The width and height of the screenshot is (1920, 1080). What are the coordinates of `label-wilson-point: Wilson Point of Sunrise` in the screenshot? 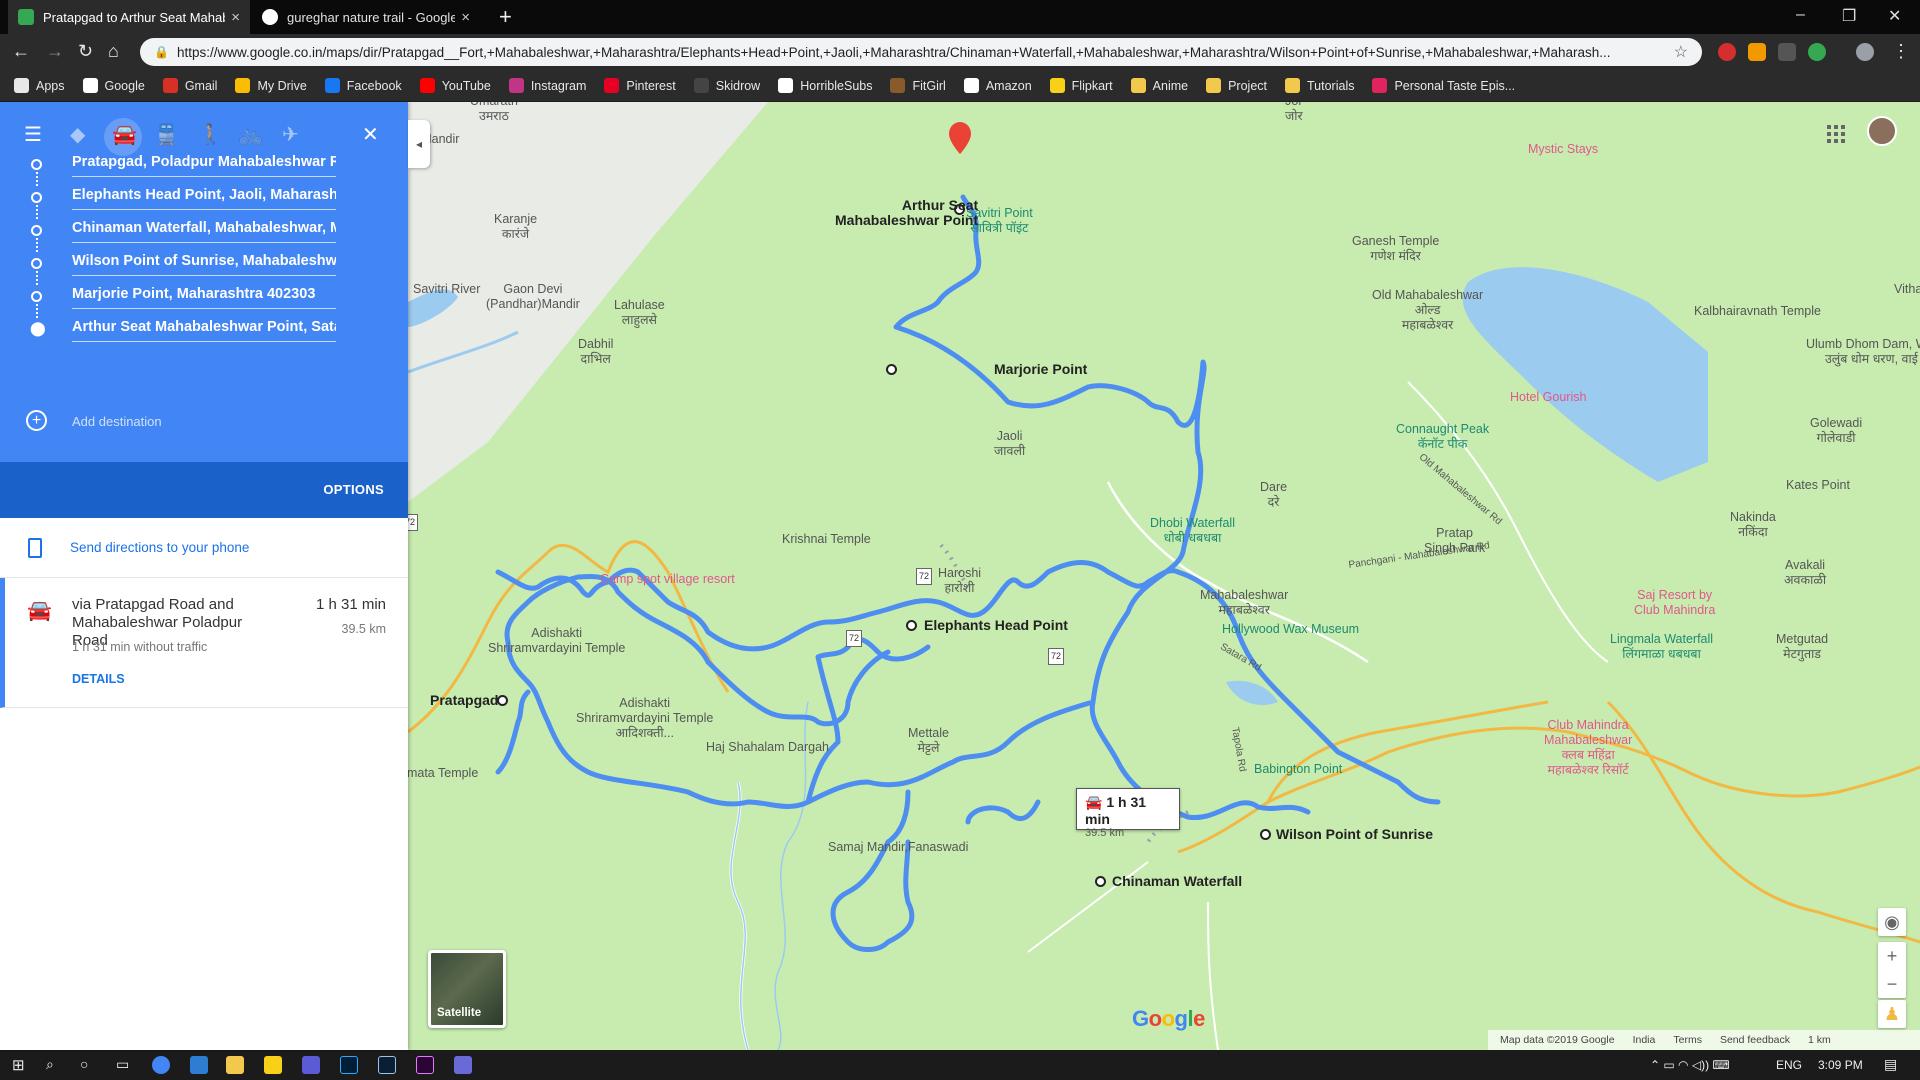 It's located at (1354, 834).